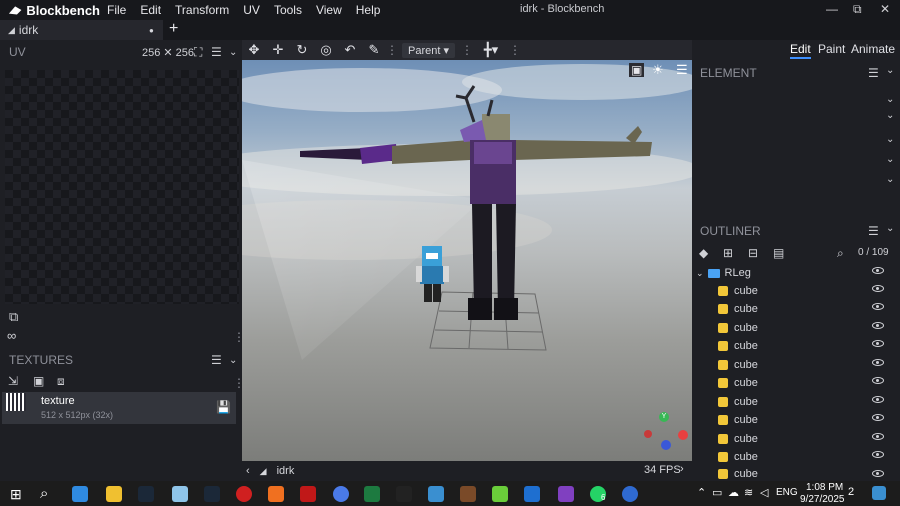 The height and width of the screenshot is (506, 900). I want to click on axis-gizmo: Y, so click(665, 432).